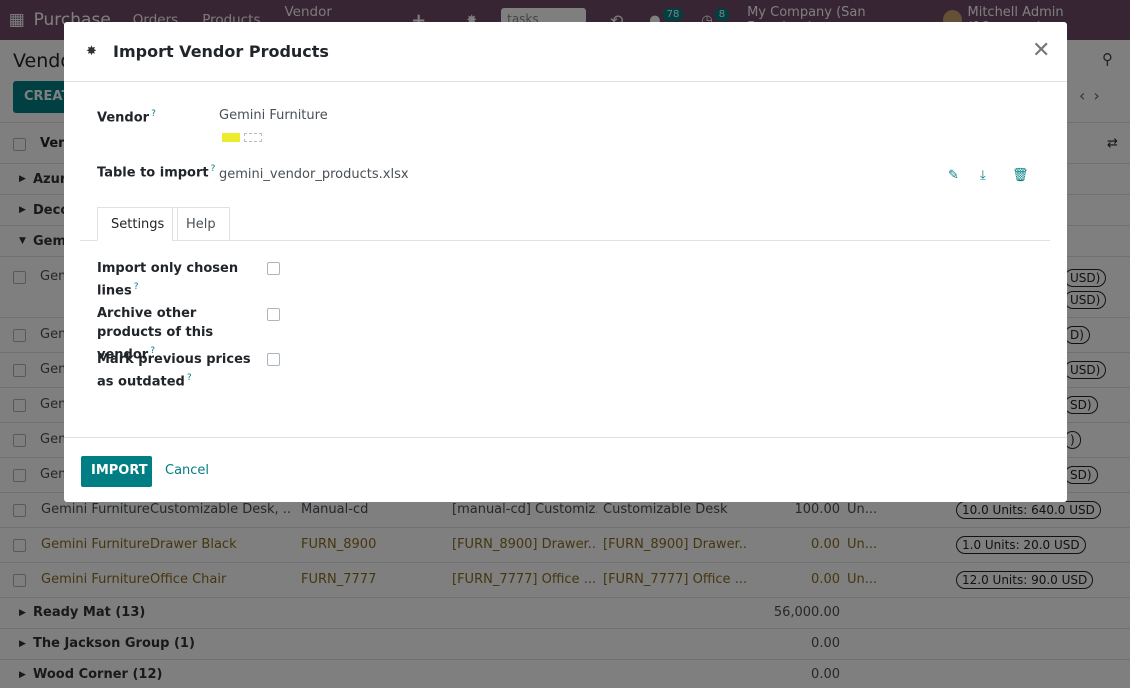  I want to click on vendor-label: Vendor?, so click(126, 116).